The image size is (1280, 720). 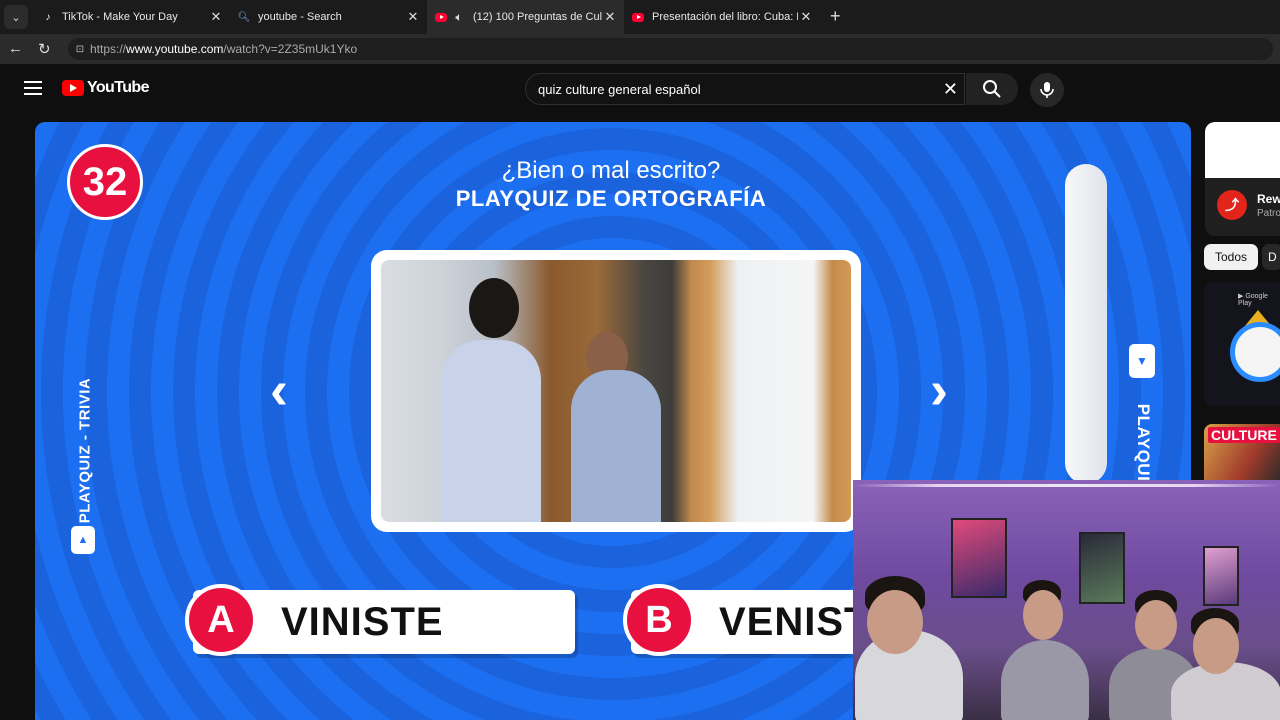 I want to click on answer-letter: B, so click(x=659, y=620).